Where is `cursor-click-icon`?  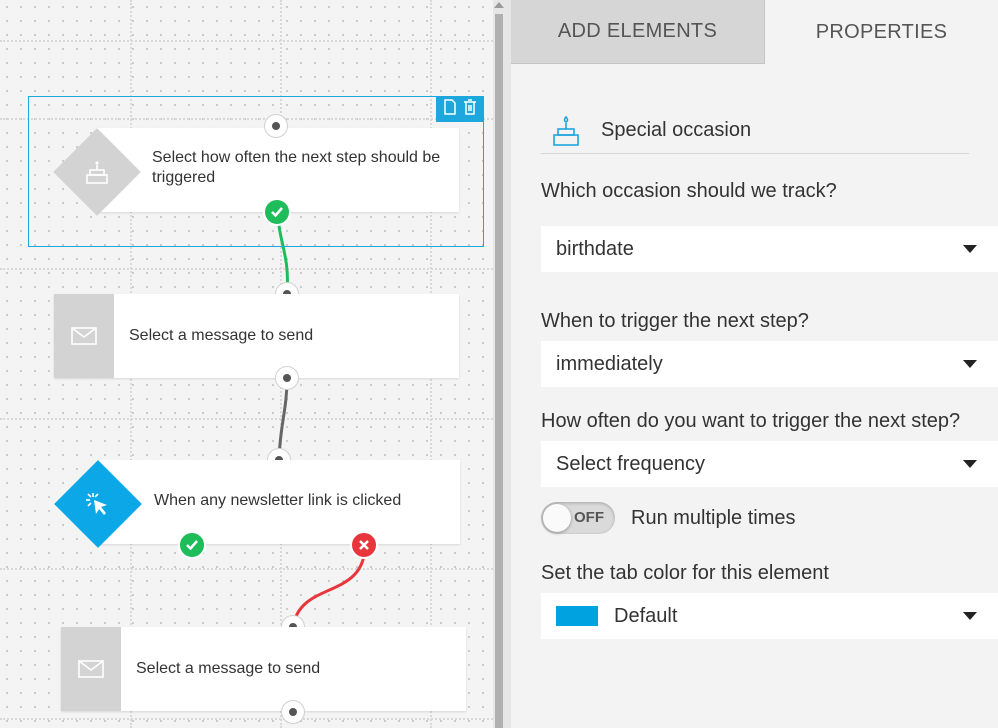 cursor-click-icon is located at coordinates (98, 504).